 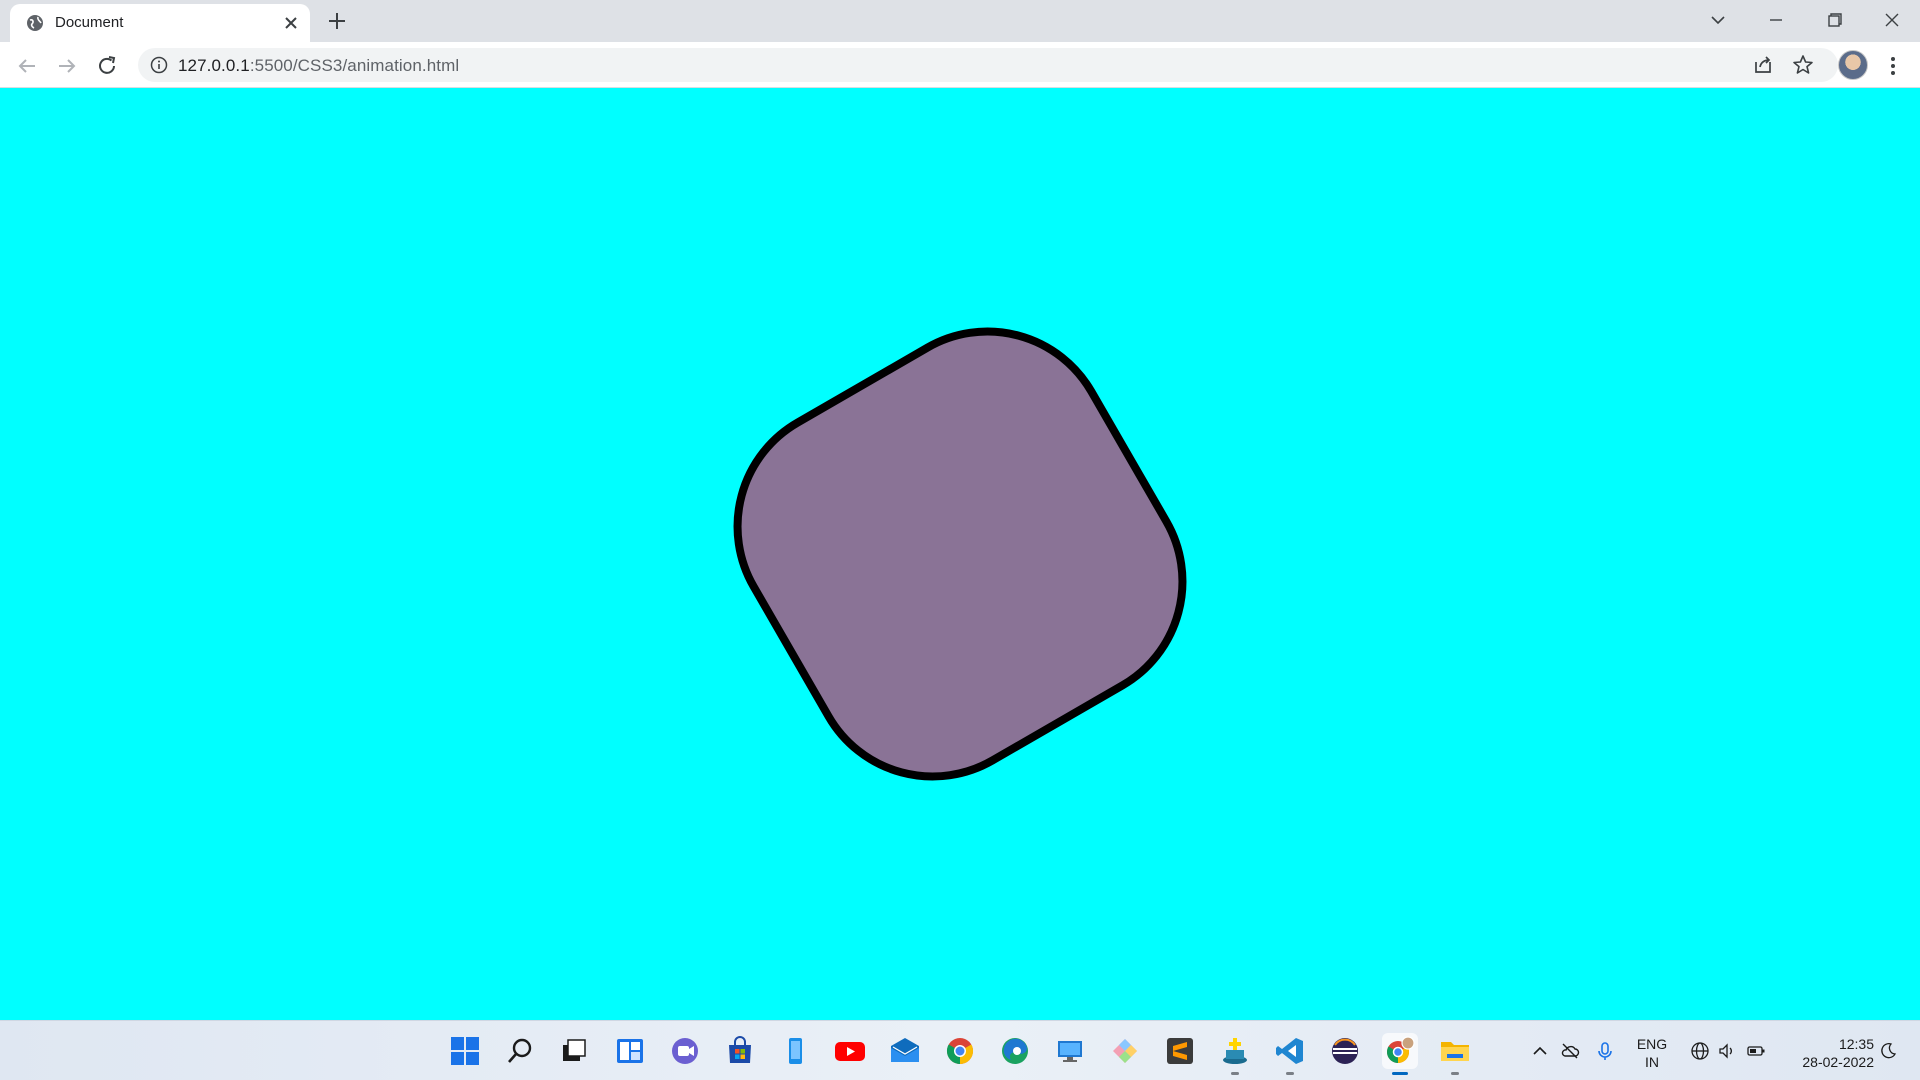 What do you see at coordinates (1803, 65) in the screenshot?
I see `bookmark-star-icon` at bounding box center [1803, 65].